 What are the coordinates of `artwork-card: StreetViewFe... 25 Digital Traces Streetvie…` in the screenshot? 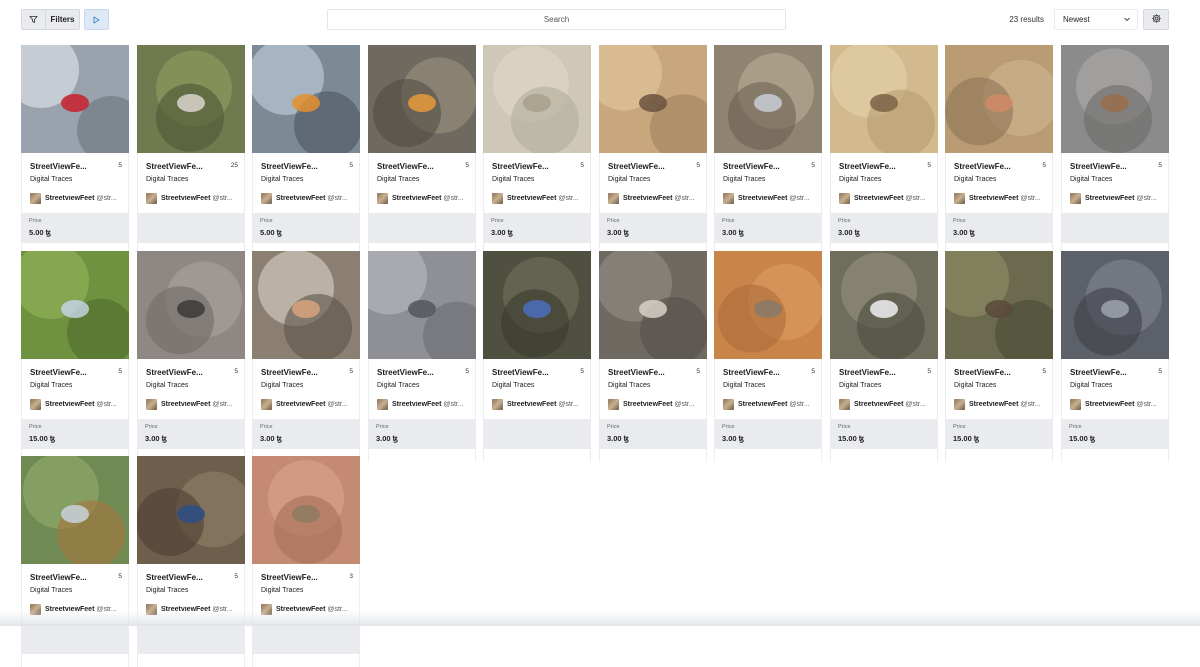 It's located at (191, 150).